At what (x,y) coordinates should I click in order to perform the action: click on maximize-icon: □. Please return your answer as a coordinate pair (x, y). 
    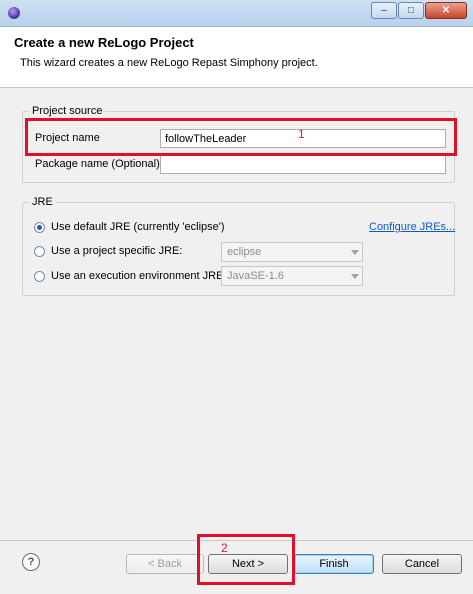
    Looking at the image, I should click on (411, 10).